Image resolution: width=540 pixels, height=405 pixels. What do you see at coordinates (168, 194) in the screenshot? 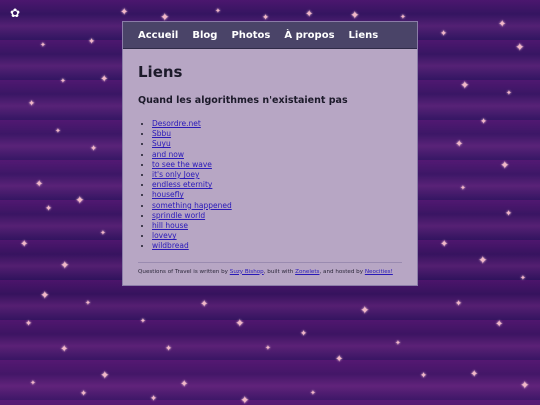
I see `link-housefly: housefly` at bounding box center [168, 194].